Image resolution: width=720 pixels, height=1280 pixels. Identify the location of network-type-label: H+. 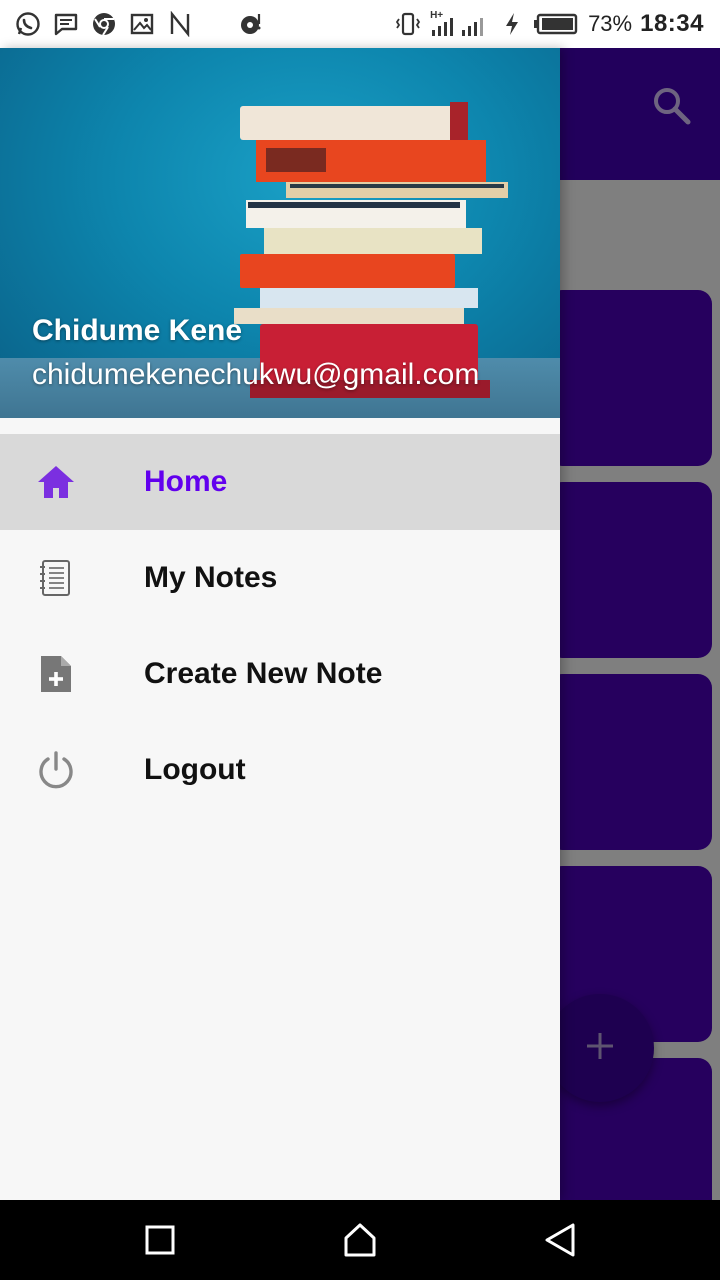
(437, 15).